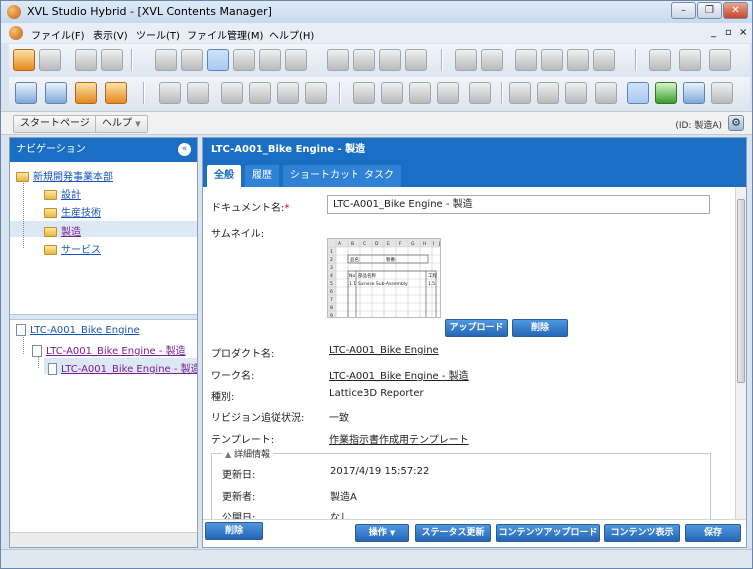  I want to click on tab-general: 全般, so click(224, 176).